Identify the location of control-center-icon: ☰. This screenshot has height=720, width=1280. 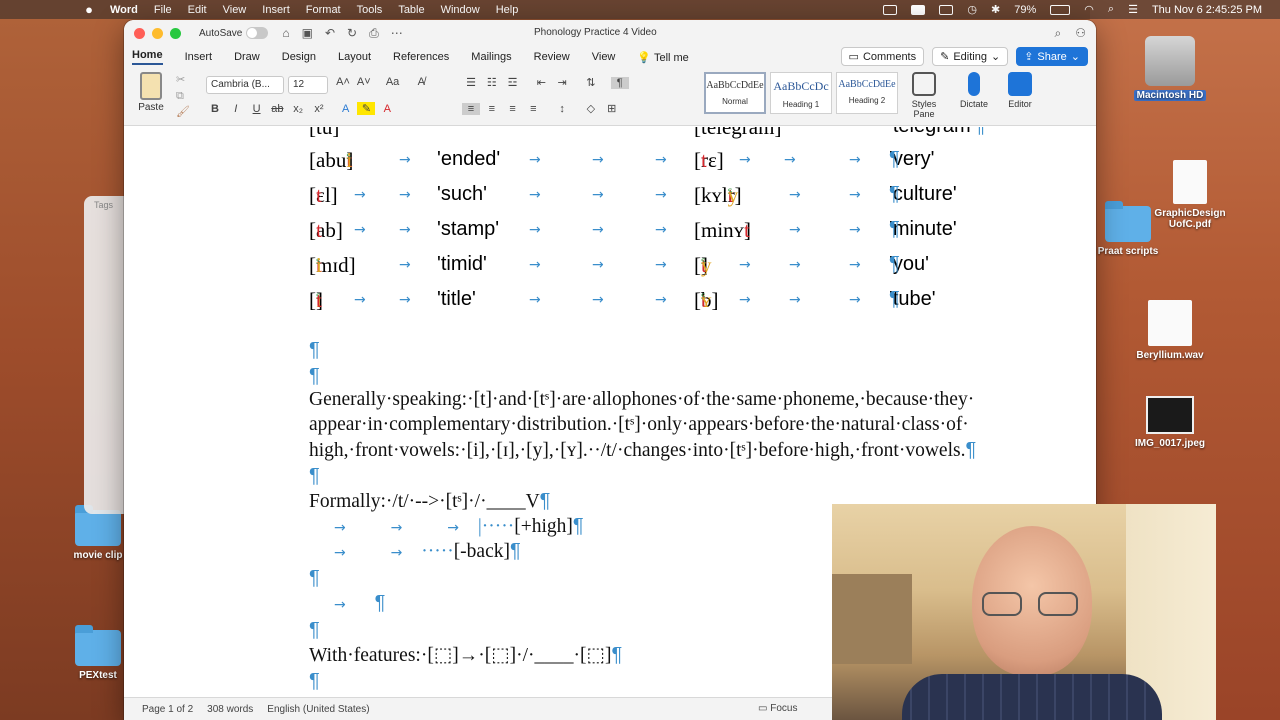
(1133, 9).